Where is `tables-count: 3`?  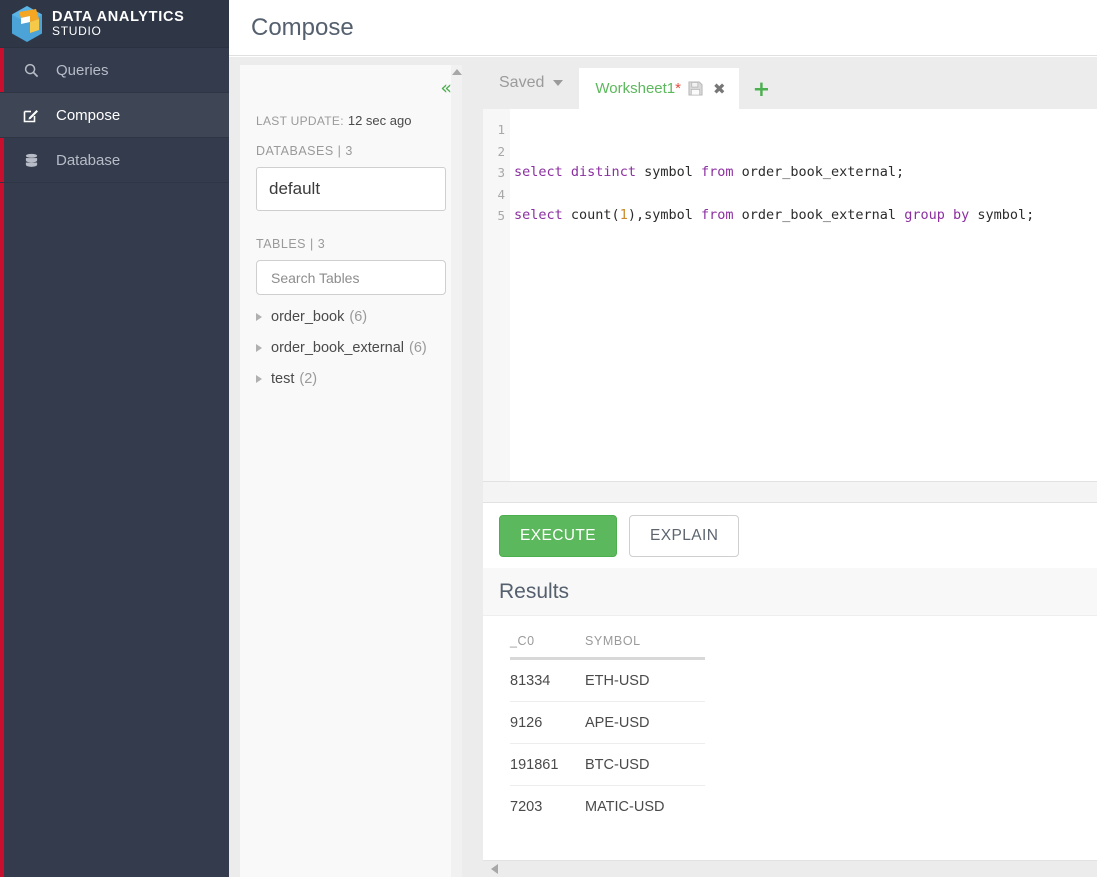
tables-count: 3 is located at coordinates (321, 244).